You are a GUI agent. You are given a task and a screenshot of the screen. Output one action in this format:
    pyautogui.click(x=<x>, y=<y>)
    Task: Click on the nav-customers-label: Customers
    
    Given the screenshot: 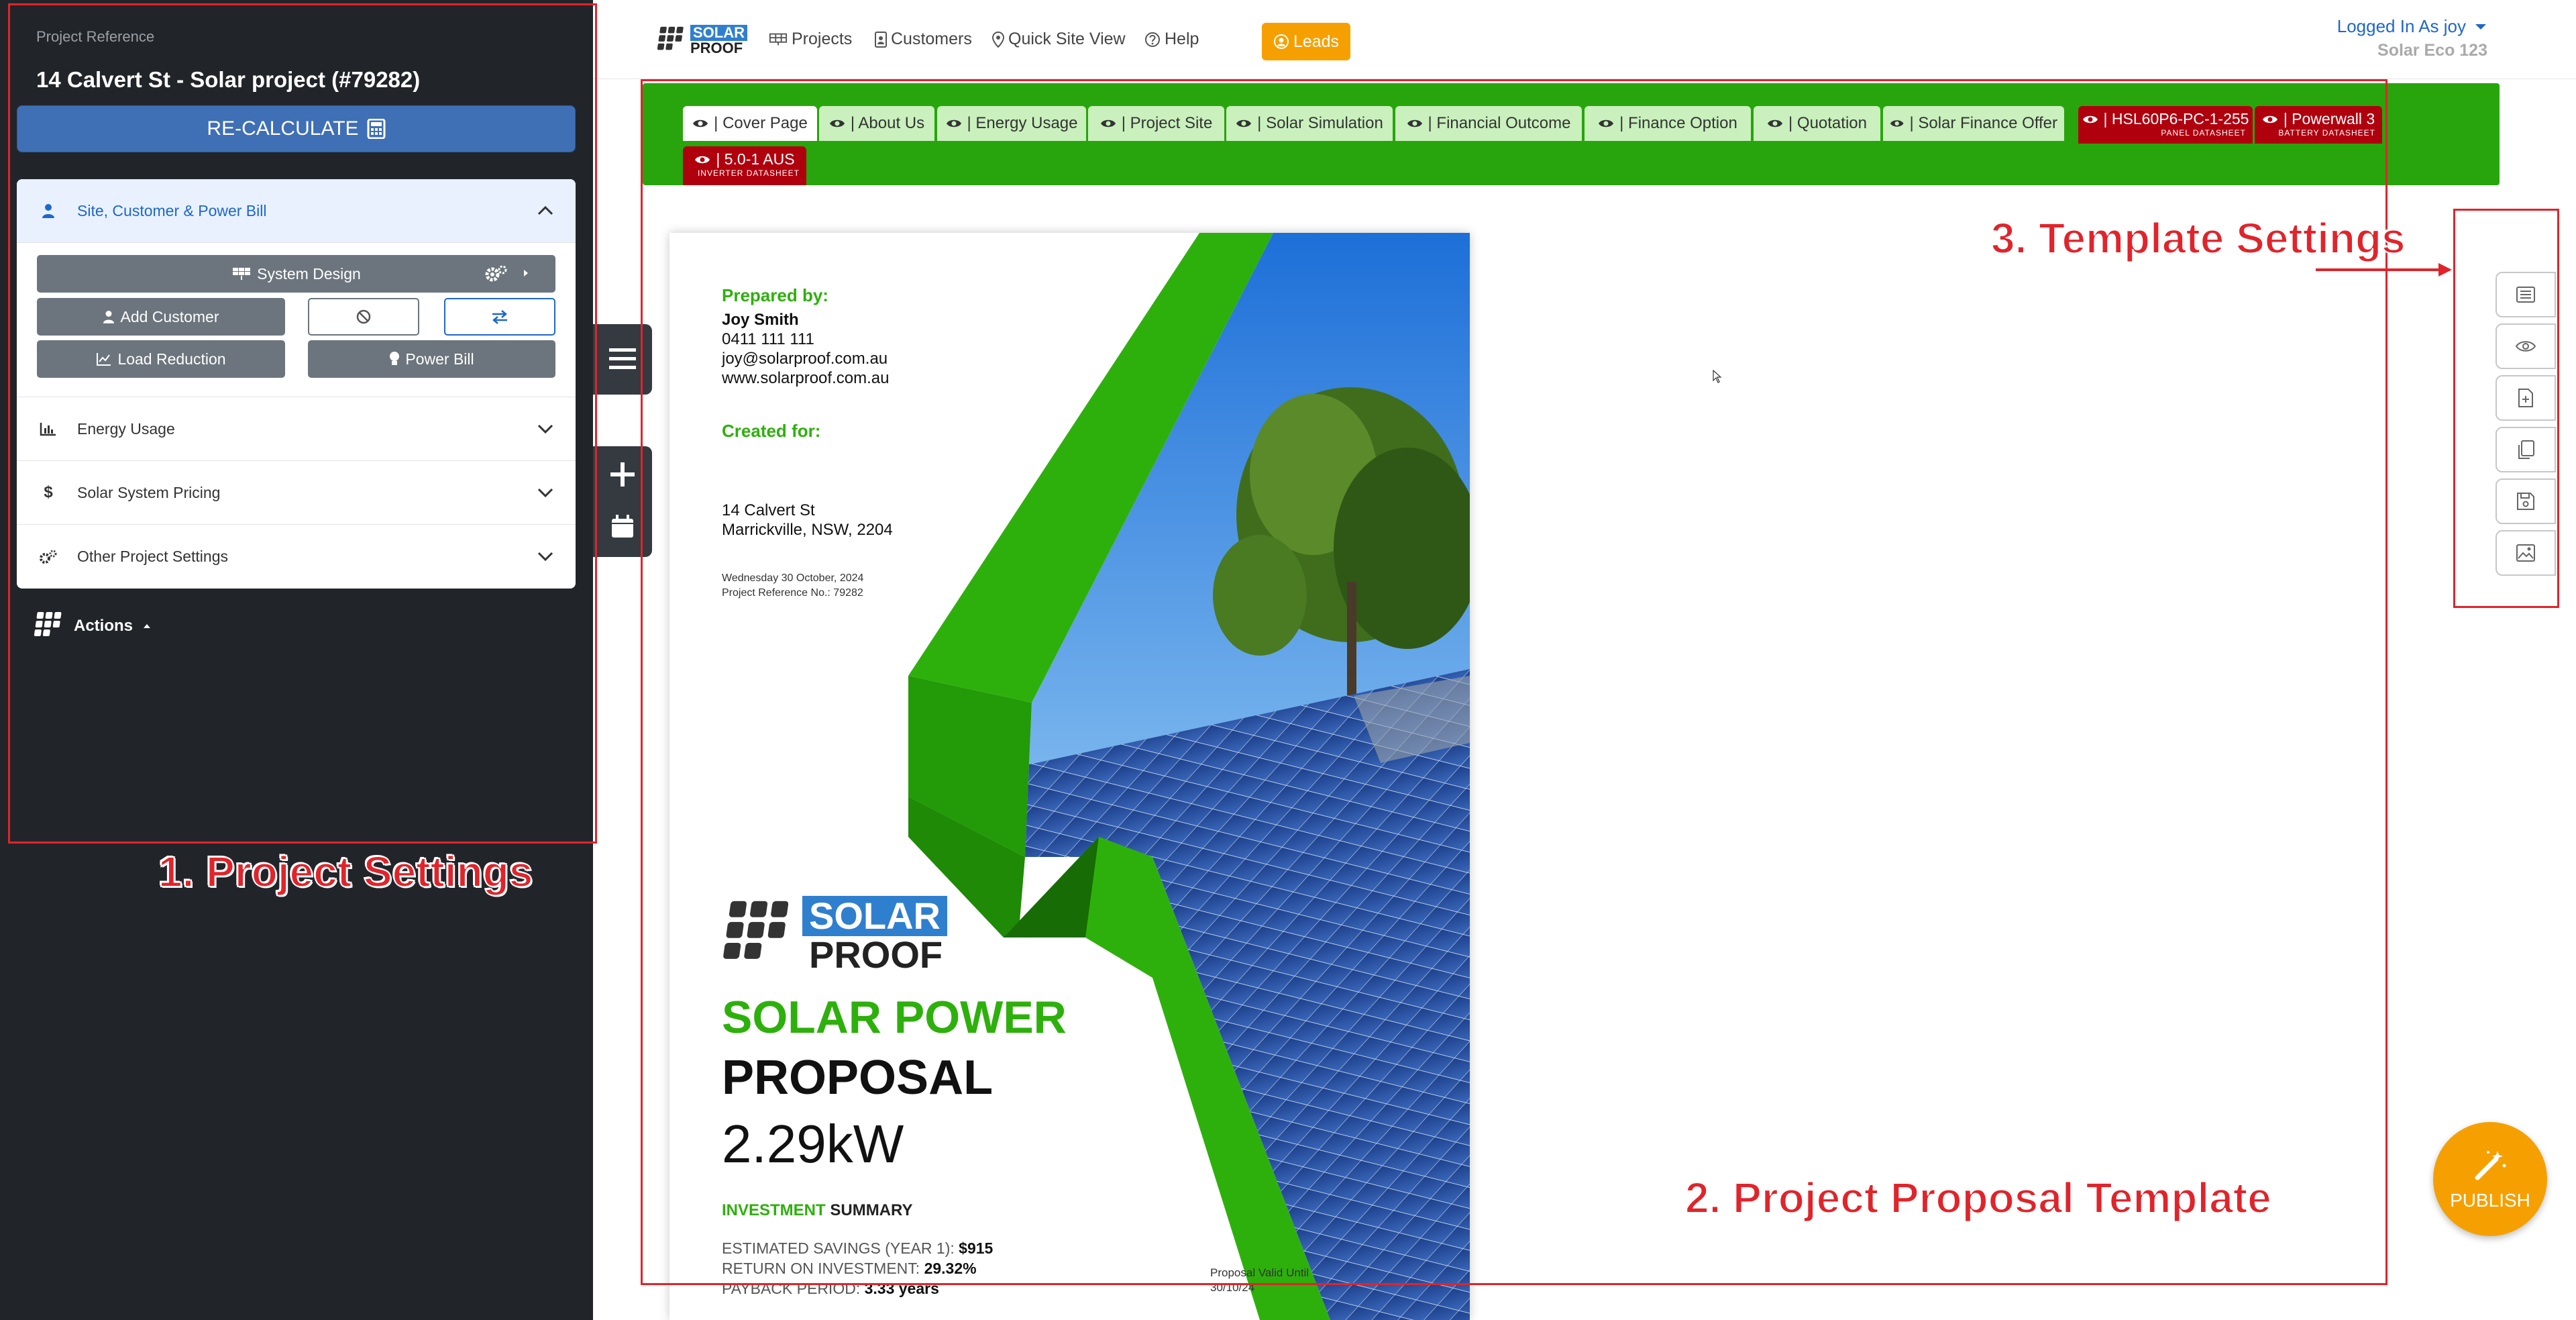 What is the action you would take?
    pyautogui.click(x=931, y=39)
    